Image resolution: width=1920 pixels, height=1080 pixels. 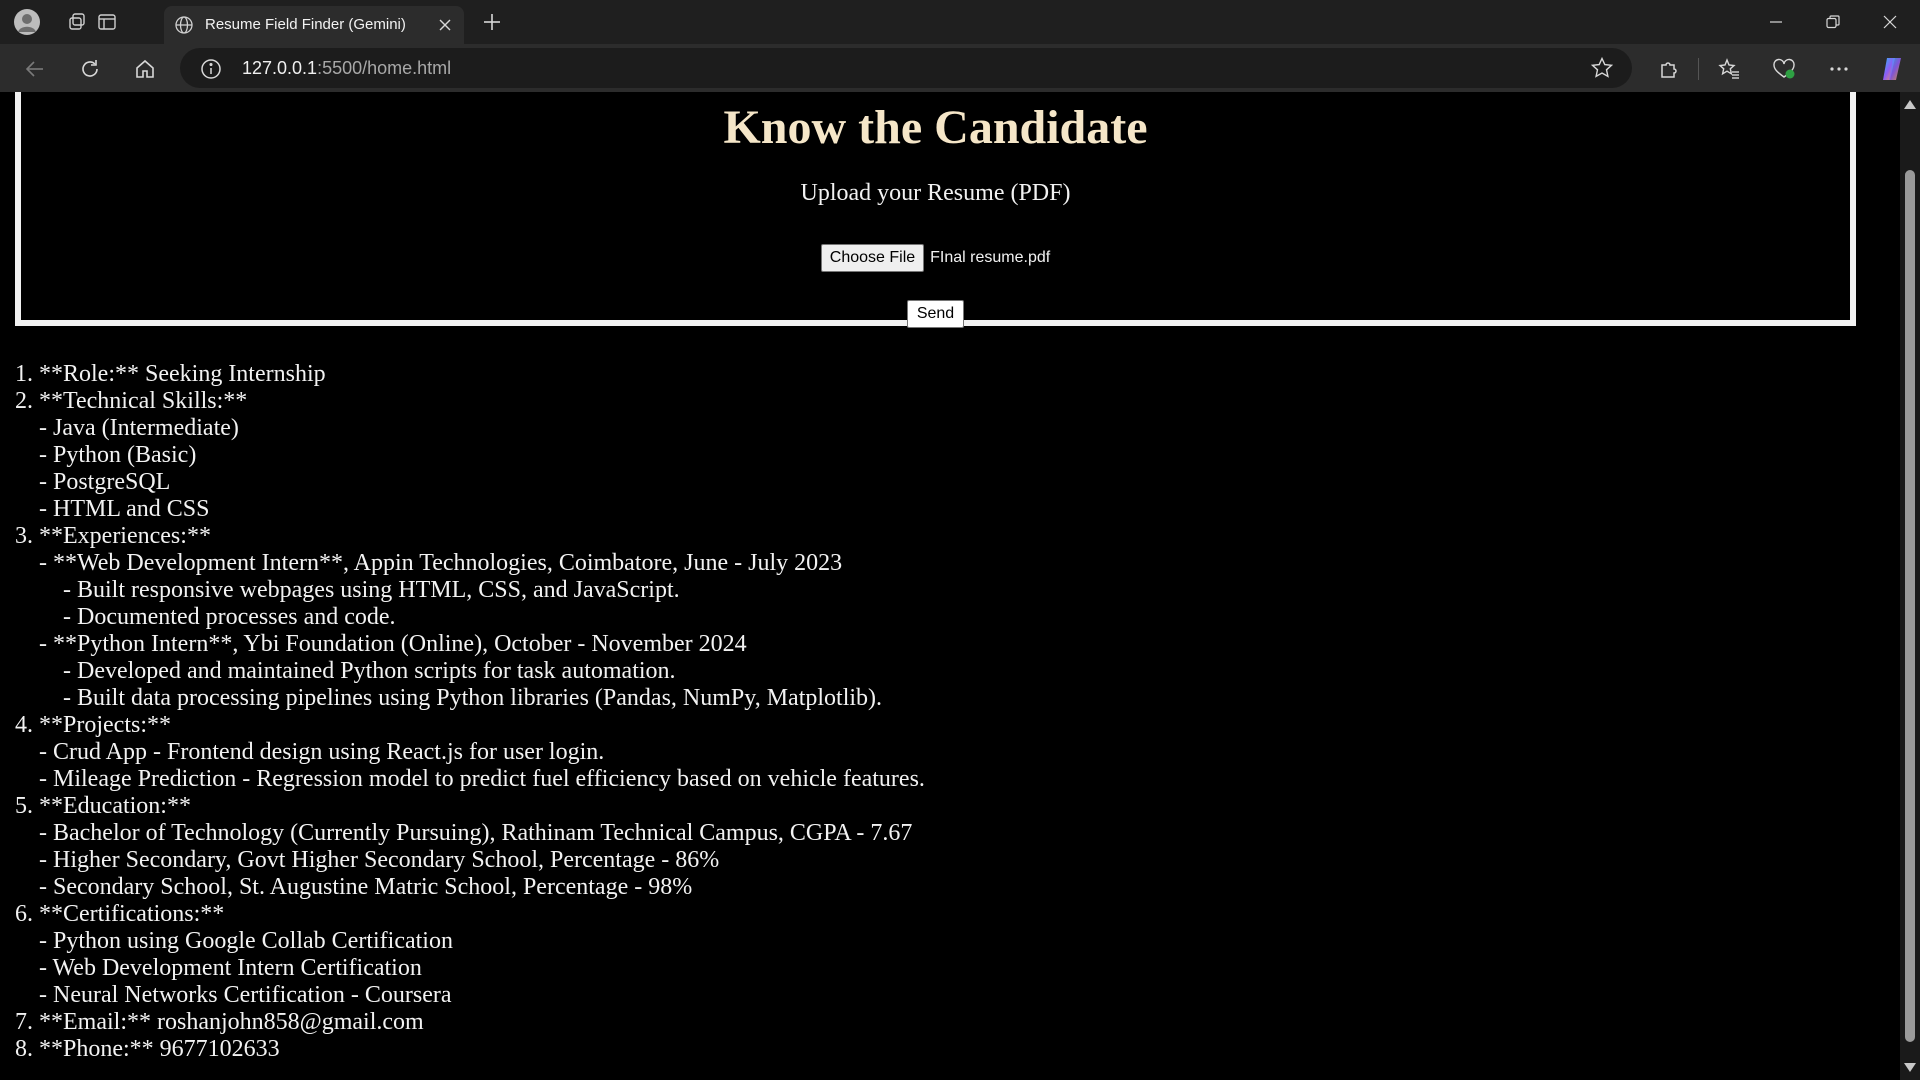 What do you see at coordinates (77, 22) in the screenshot?
I see `workspaces-icon` at bounding box center [77, 22].